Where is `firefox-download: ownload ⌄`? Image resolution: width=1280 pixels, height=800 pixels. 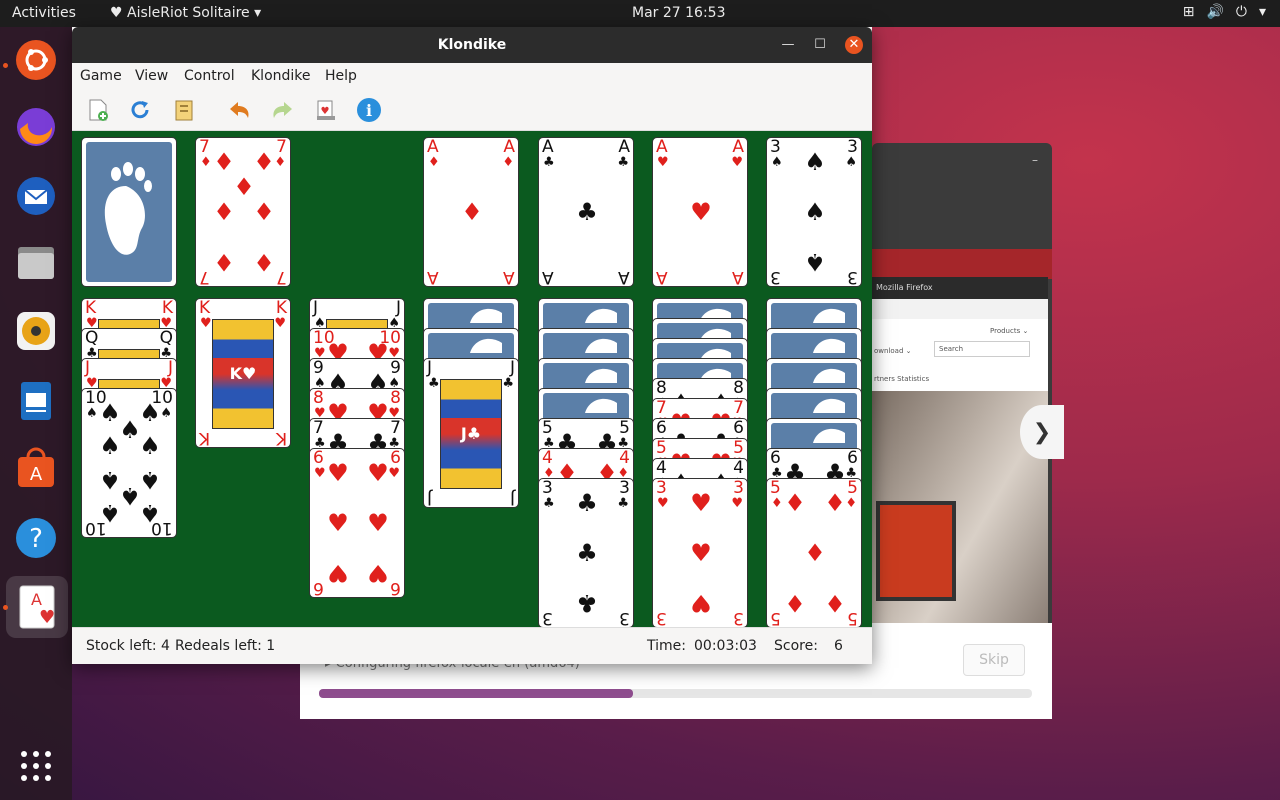
firefox-download: ownload ⌄ is located at coordinates (893, 351).